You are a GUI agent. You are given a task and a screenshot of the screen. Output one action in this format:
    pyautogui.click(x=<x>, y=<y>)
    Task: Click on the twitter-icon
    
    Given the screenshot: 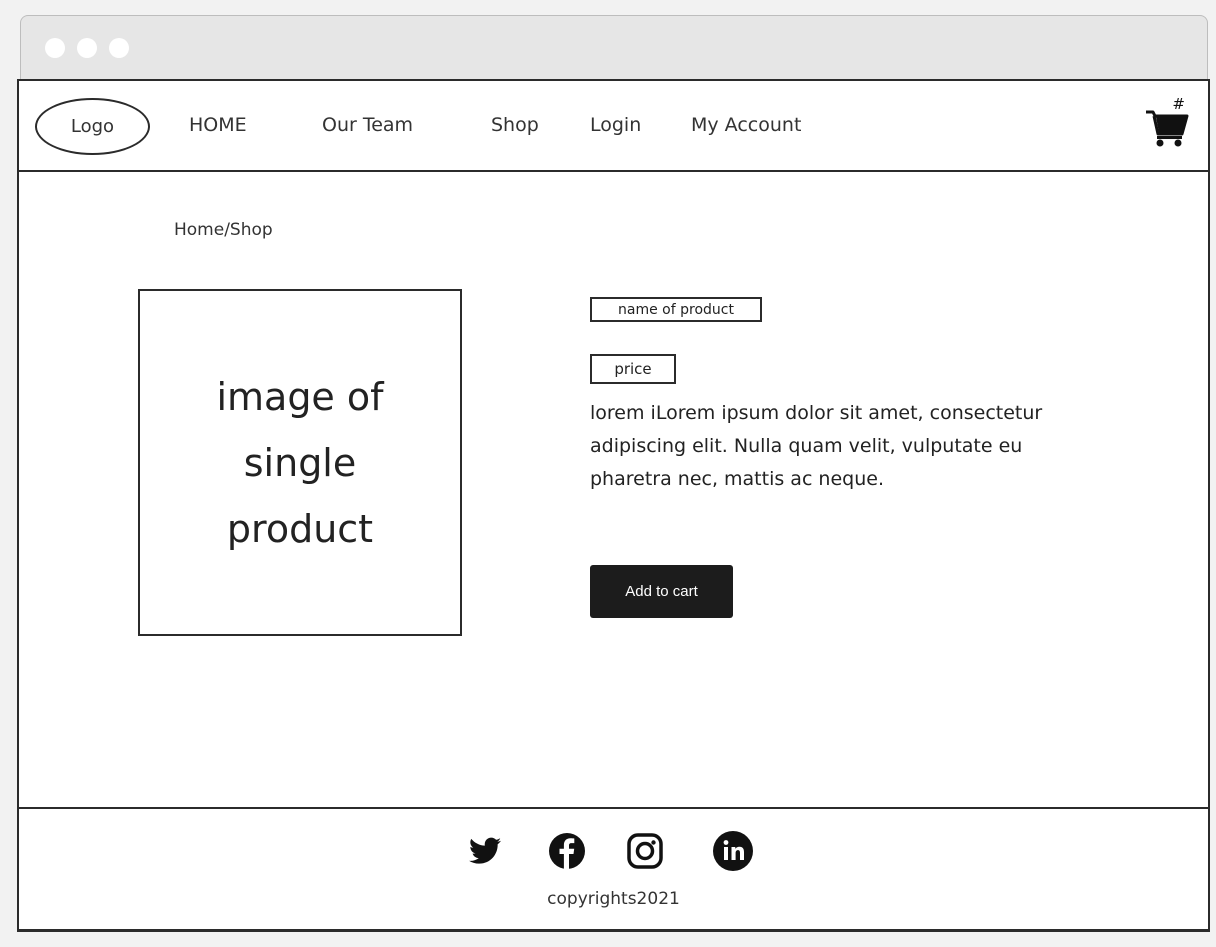 What is the action you would take?
    pyautogui.click(x=485, y=851)
    